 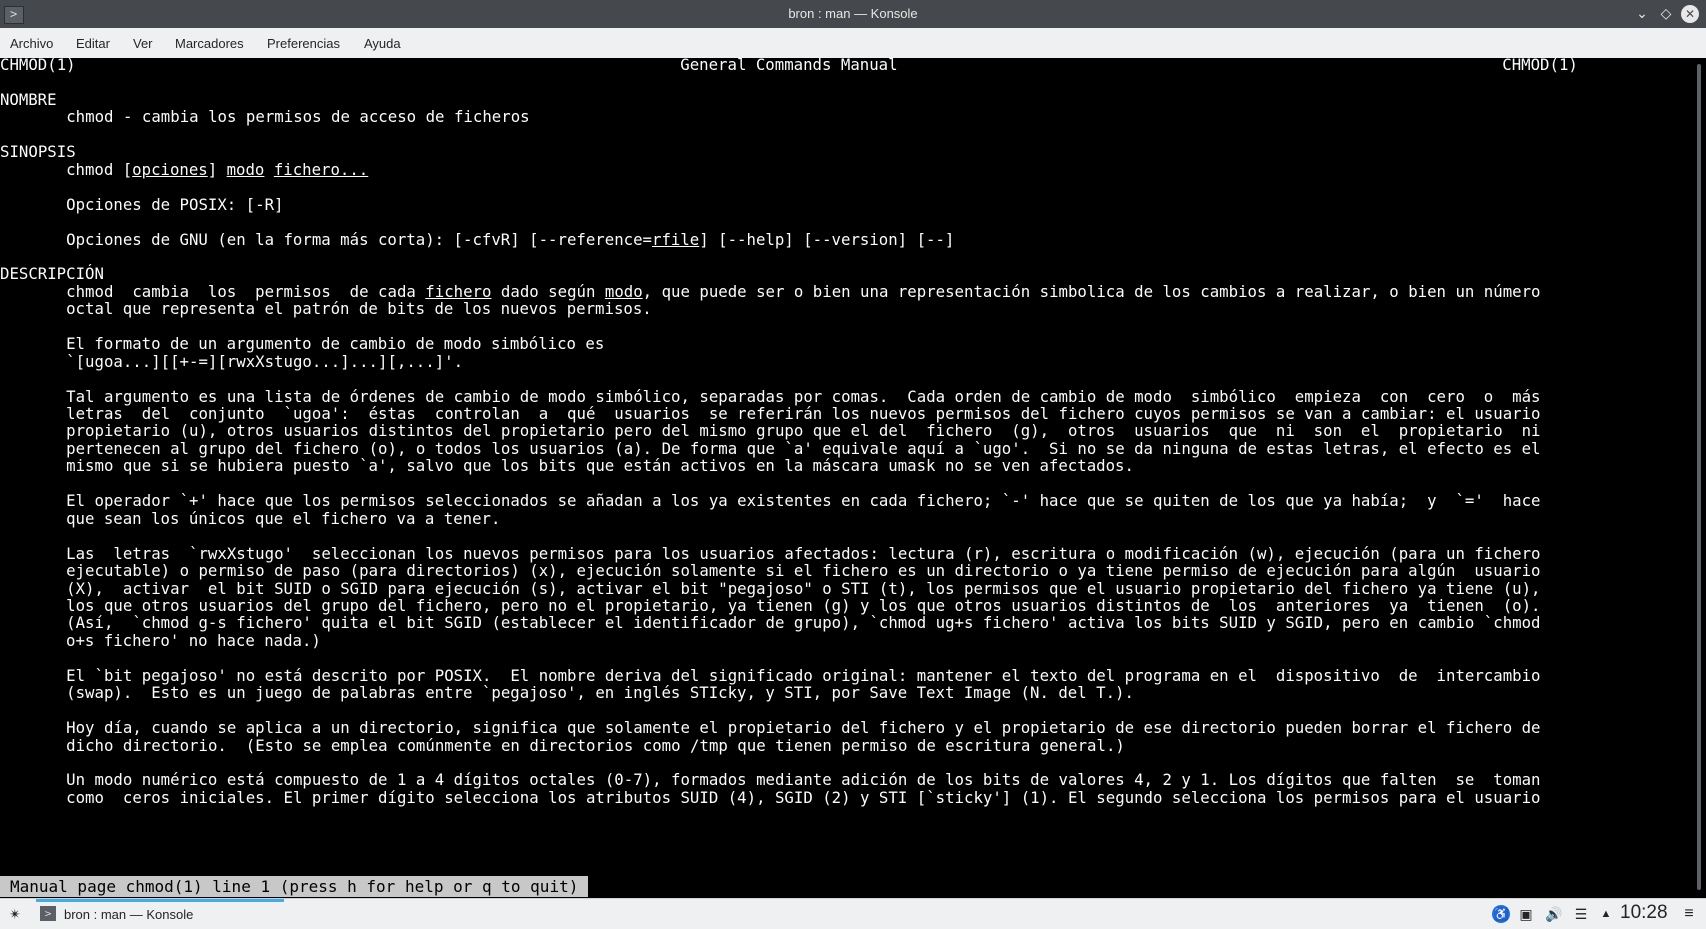 What do you see at coordinates (458, 291) in the screenshot?
I see `underlined-term: fichero` at bounding box center [458, 291].